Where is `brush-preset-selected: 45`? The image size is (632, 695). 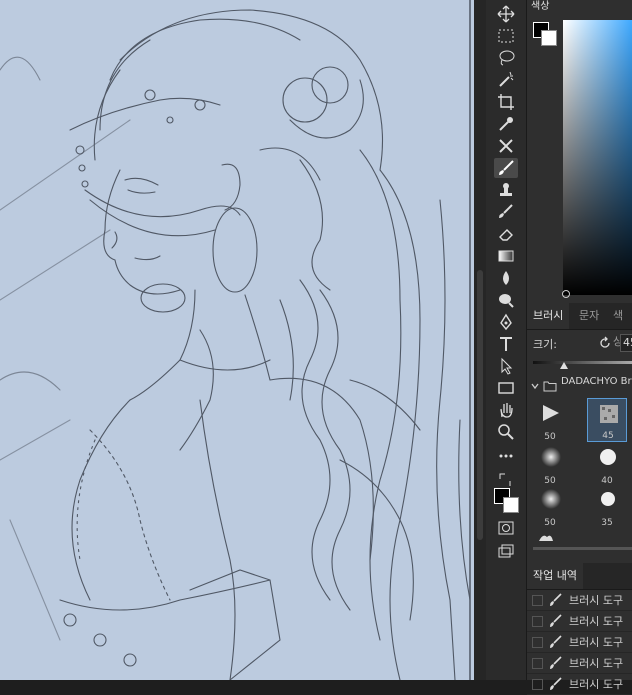 brush-preset-selected: 45 is located at coordinates (607, 420).